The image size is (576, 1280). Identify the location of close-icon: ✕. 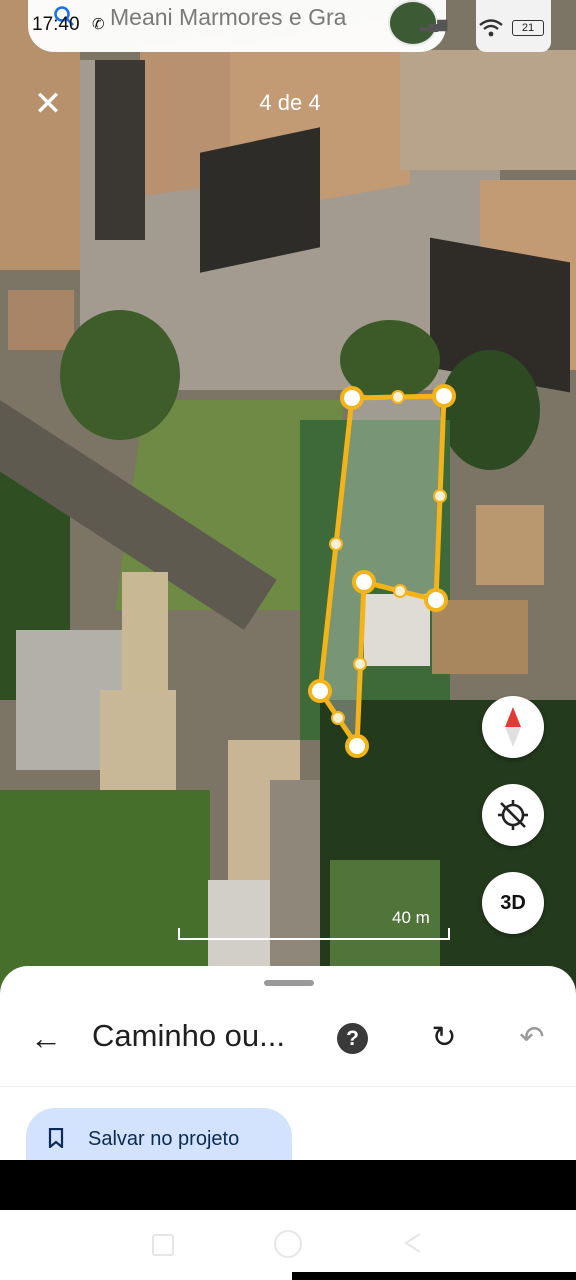
(48, 104).